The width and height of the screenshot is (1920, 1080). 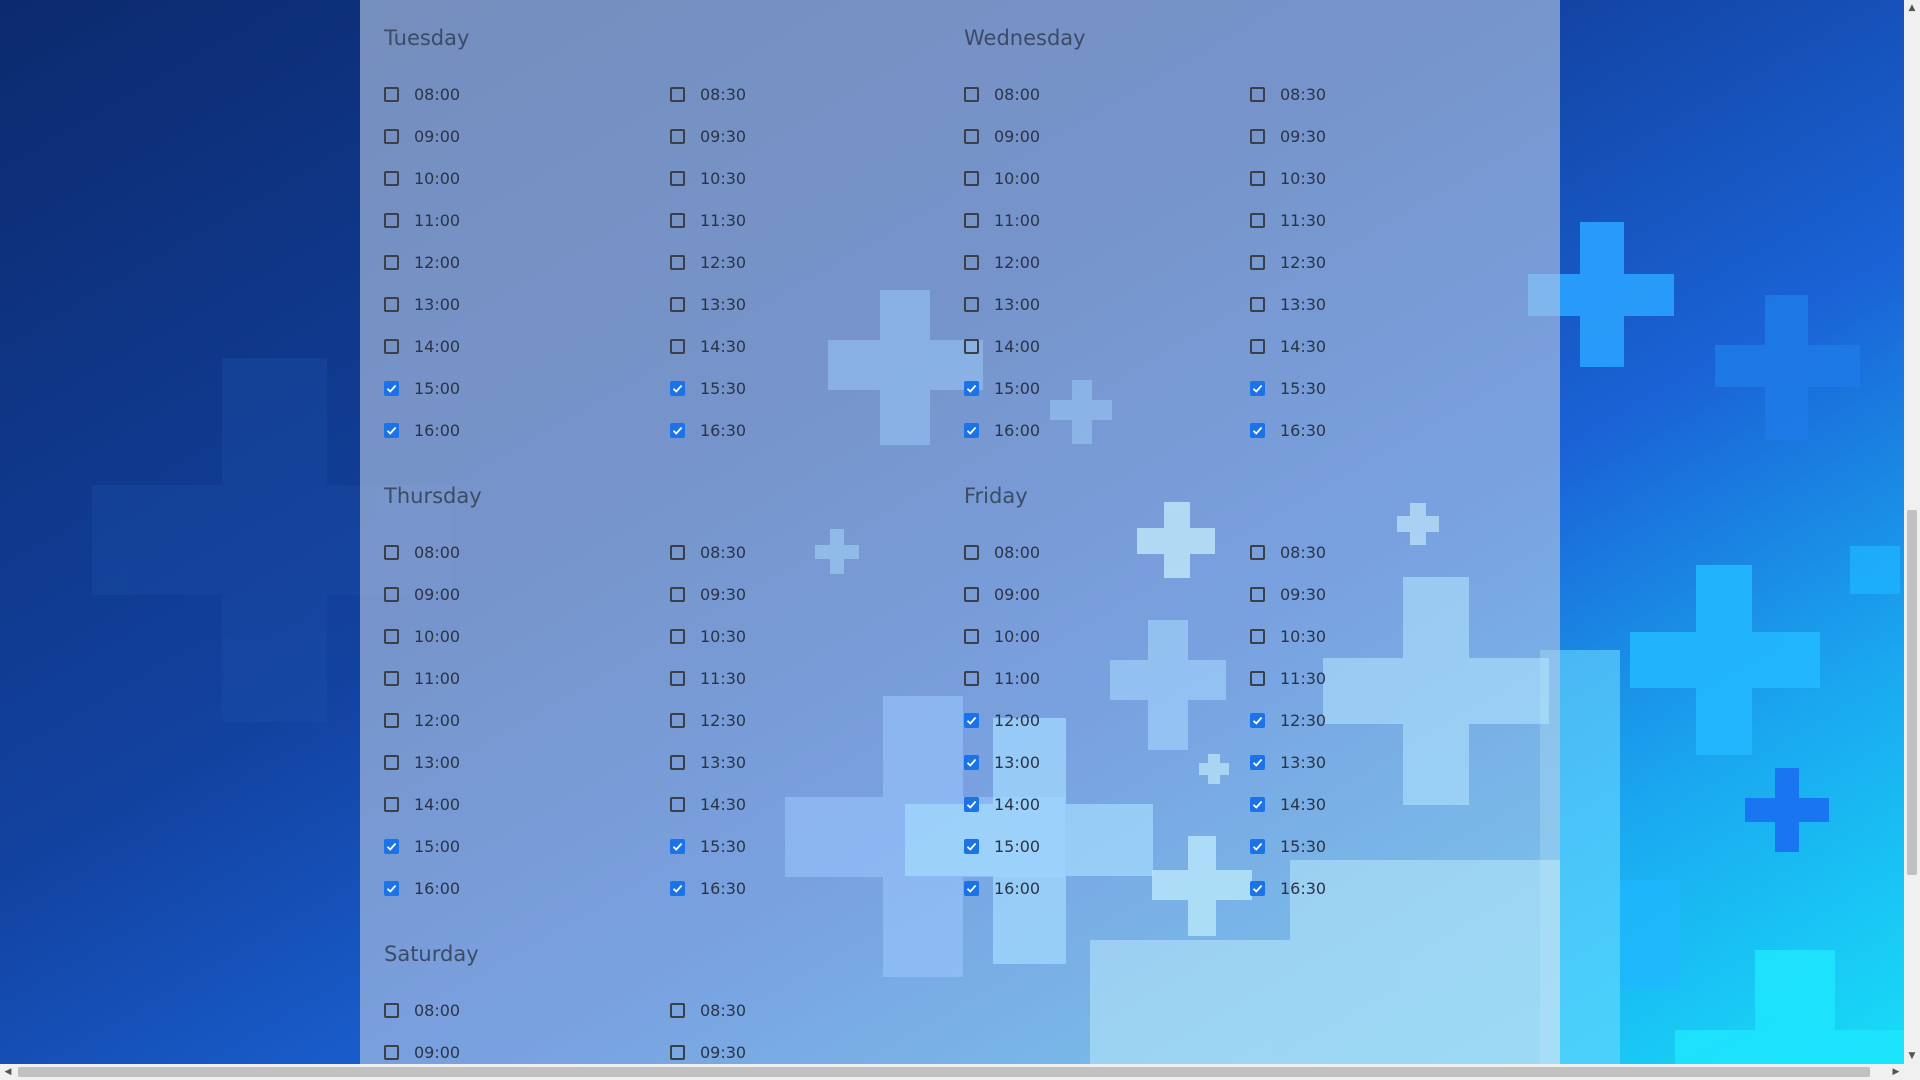 I want to click on vertical-scrollbar: ▲ ▼, so click(x=1912, y=532).